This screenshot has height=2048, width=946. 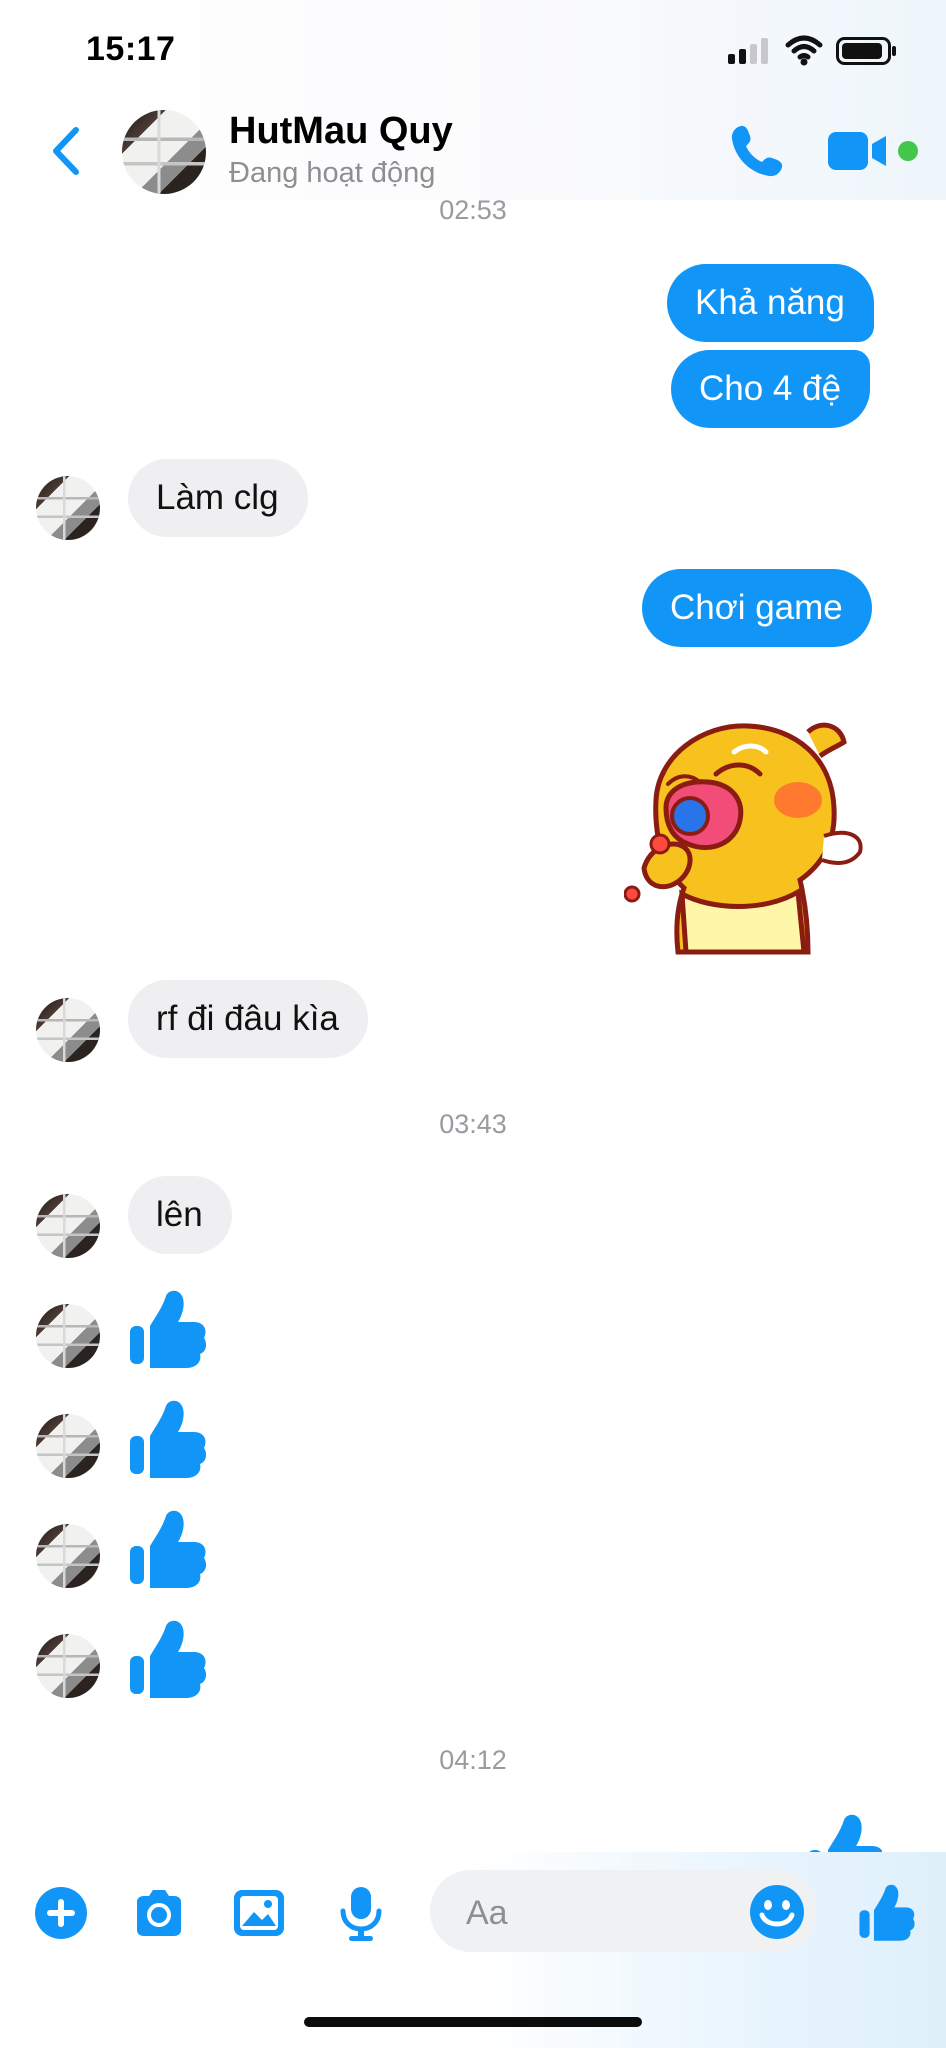 I want to click on outgoing-like-message, so click(x=844, y=1833).